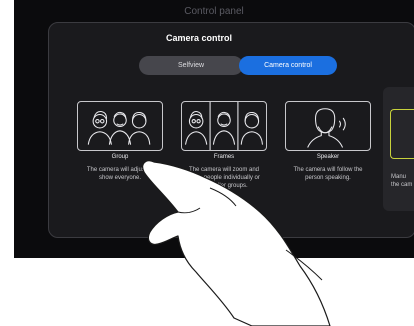 The width and height of the screenshot is (414, 326). What do you see at coordinates (402, 134) in the screenshot?
I see `manual-icon` at bounding box center [402, 134].